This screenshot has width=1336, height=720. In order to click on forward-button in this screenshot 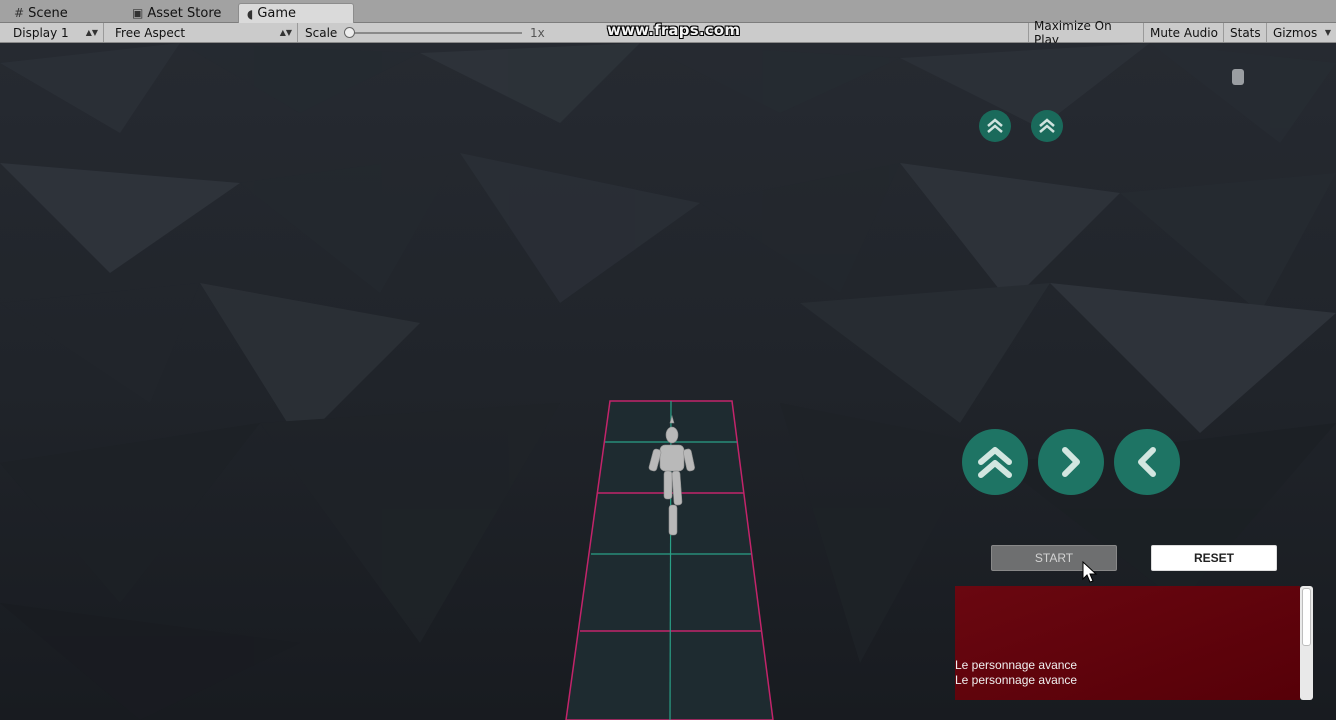, I will do `click(995, 462)`.